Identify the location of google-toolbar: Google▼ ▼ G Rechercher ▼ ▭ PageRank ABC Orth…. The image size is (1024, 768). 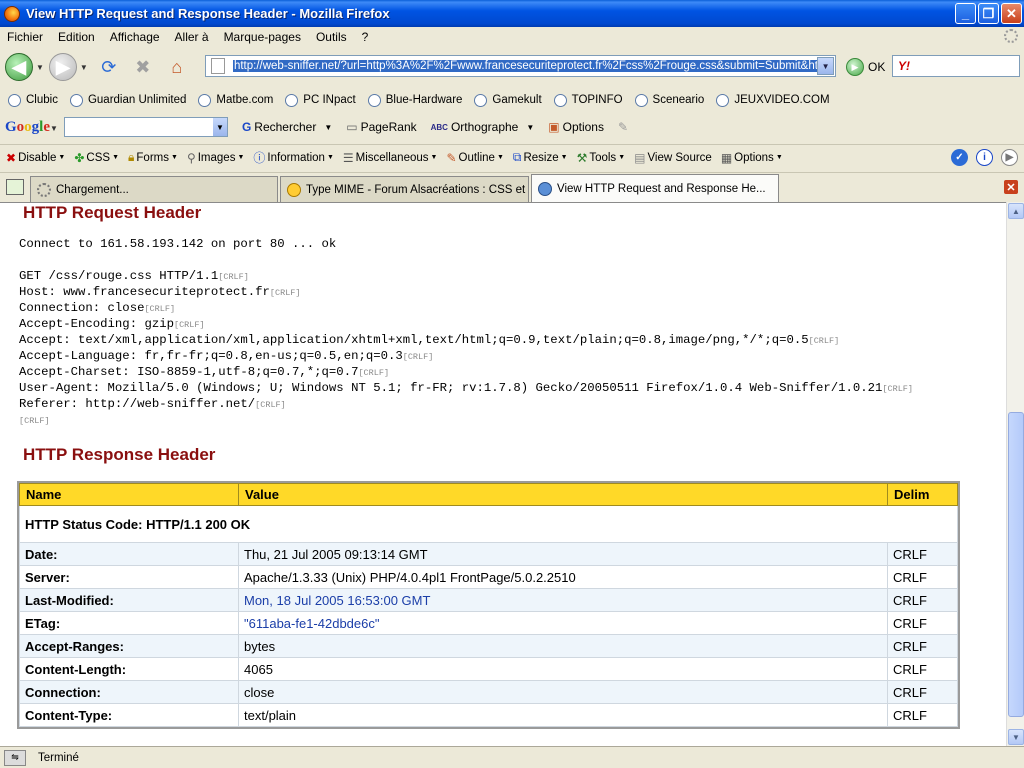
(512, 127).